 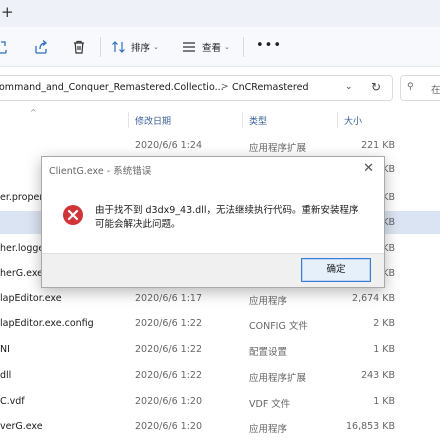 What do you see at coordinates (153, 120) in the screenshot?
I see `column-date: 修改日期` at bounding box center [153, 120].